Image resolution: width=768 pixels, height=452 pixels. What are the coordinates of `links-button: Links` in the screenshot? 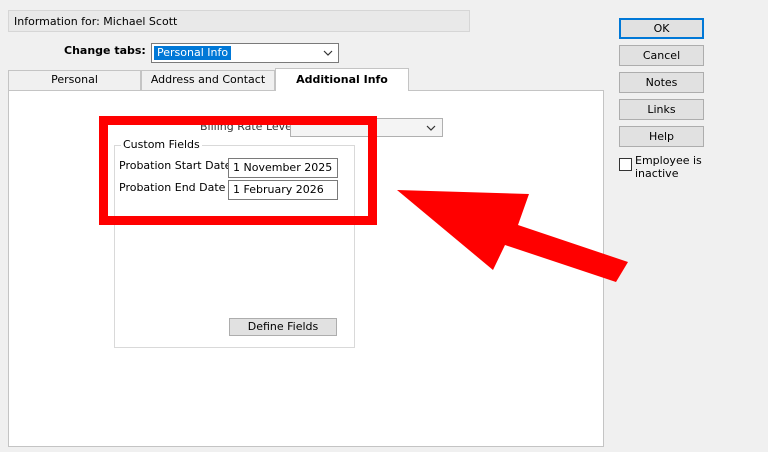 It's located at (661, 109).